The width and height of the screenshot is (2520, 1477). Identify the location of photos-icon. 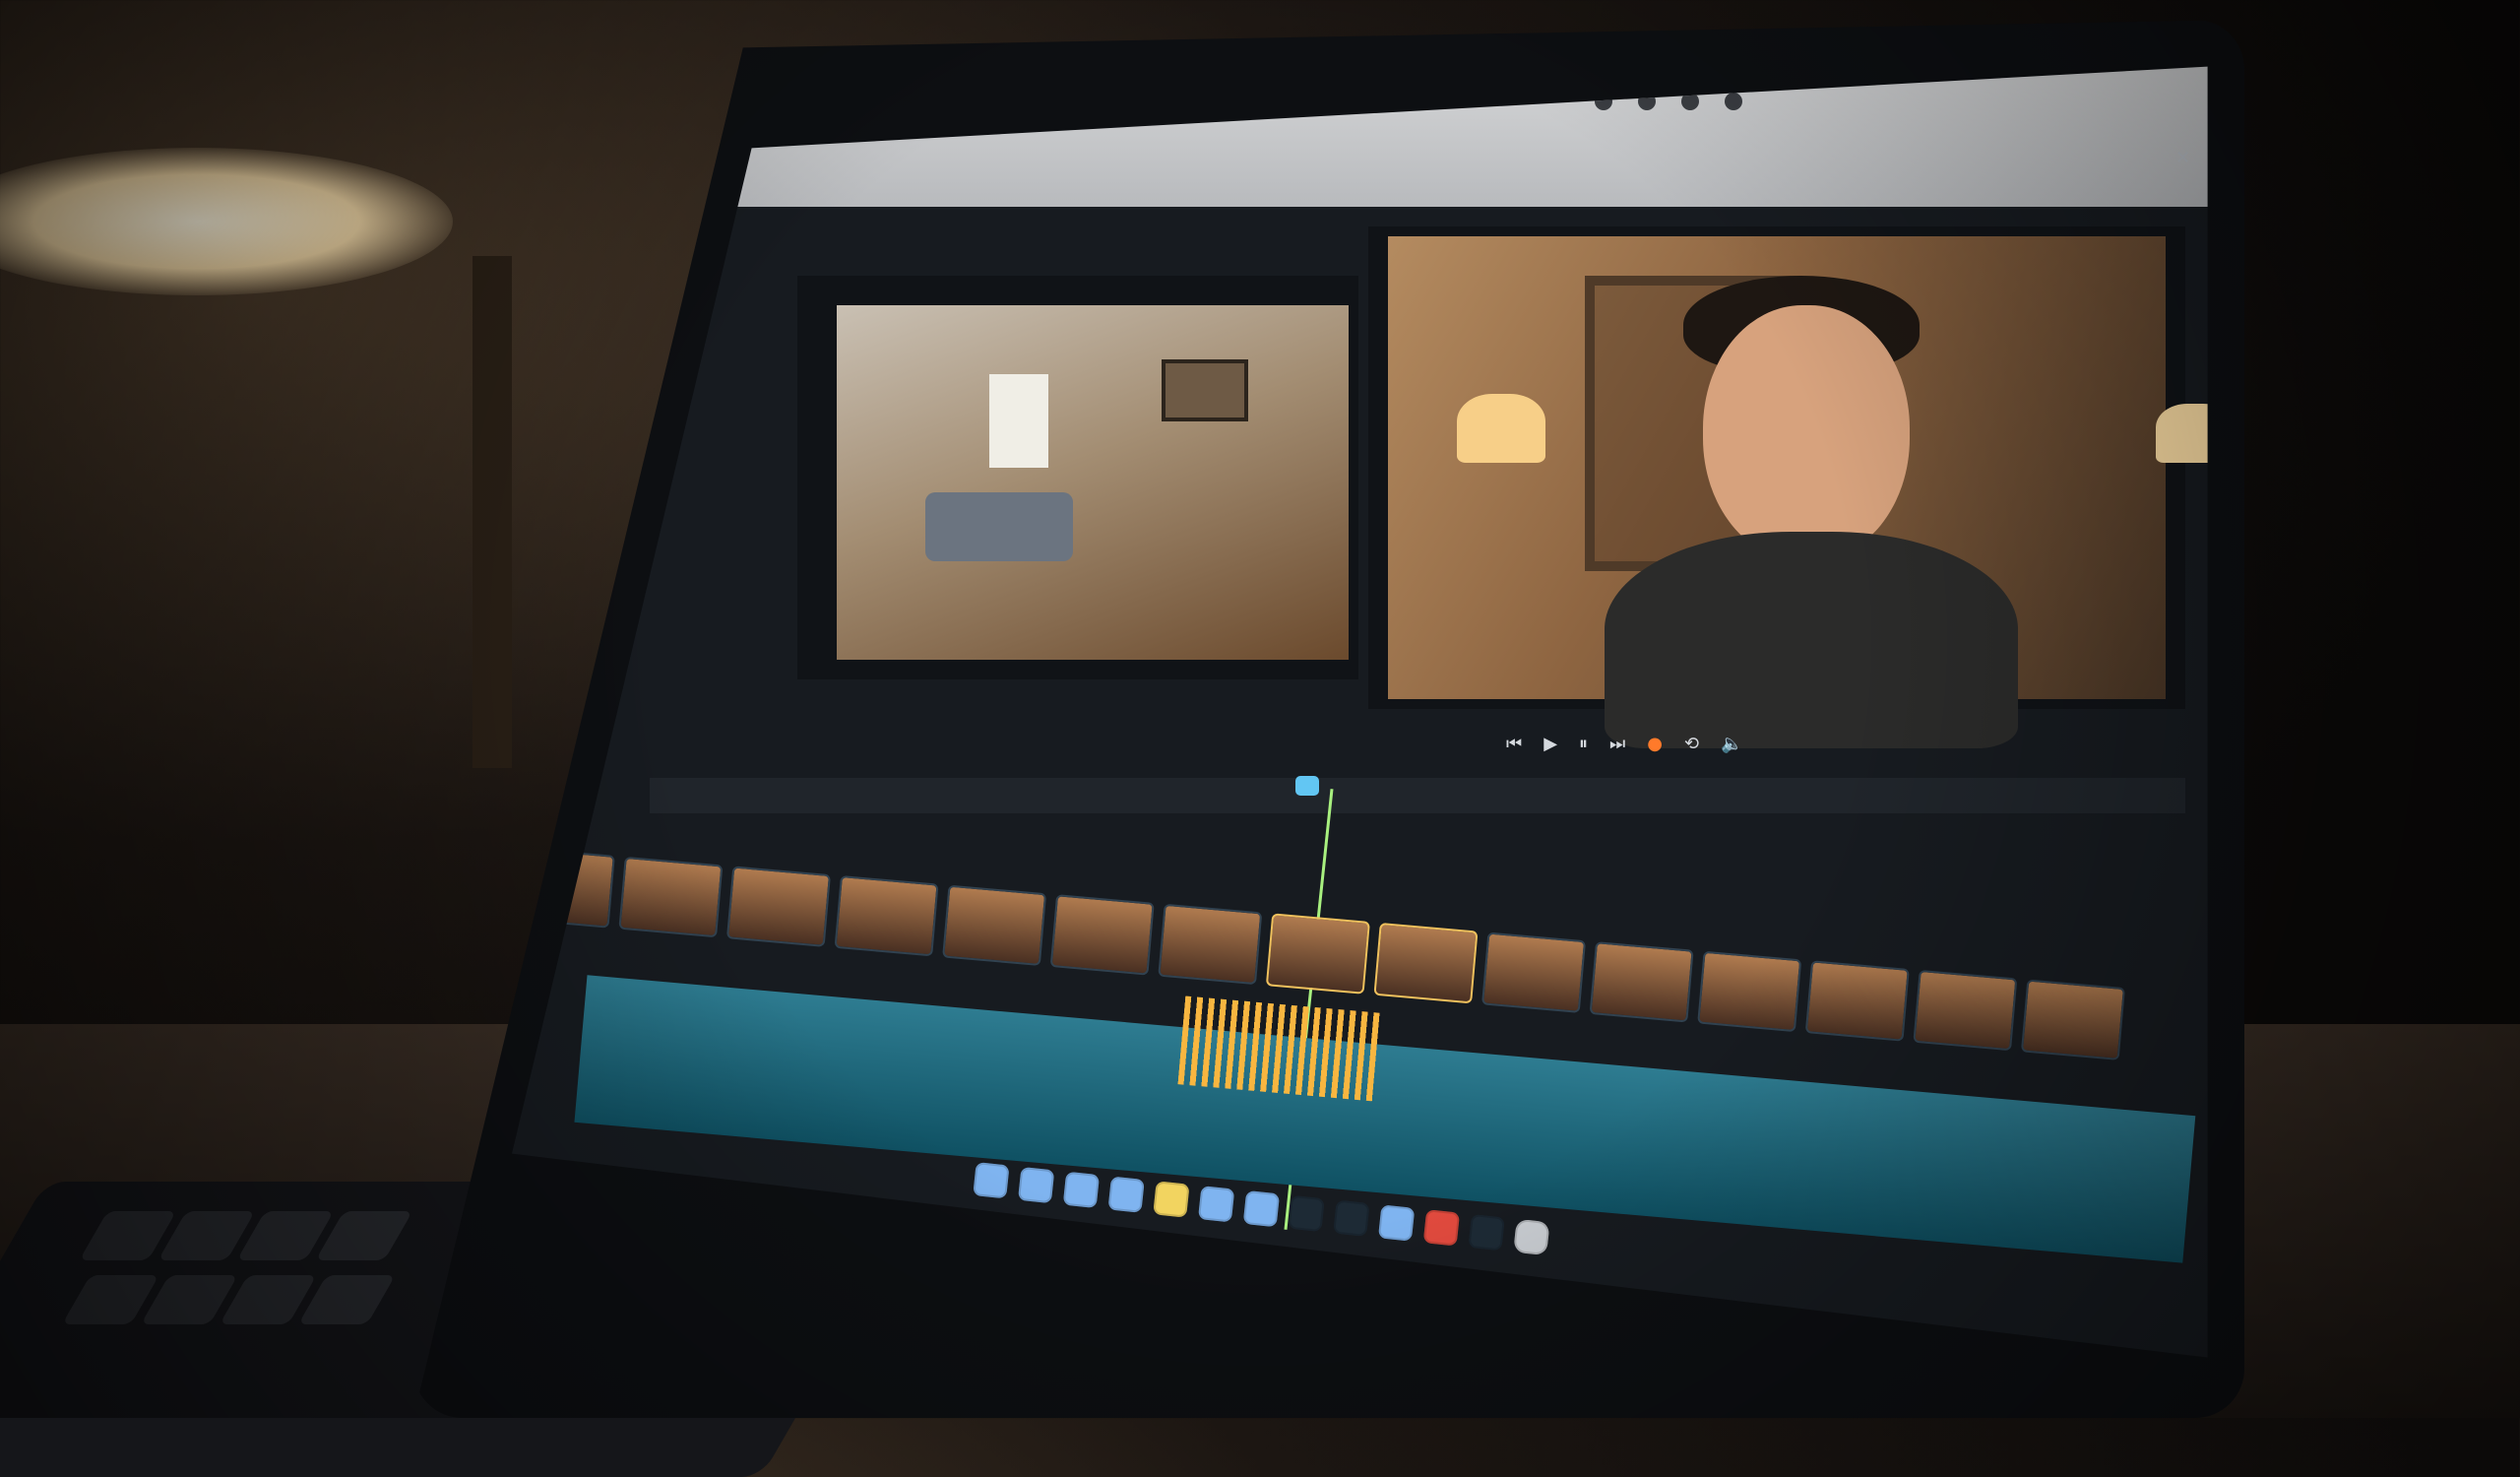
(1261, 1208).